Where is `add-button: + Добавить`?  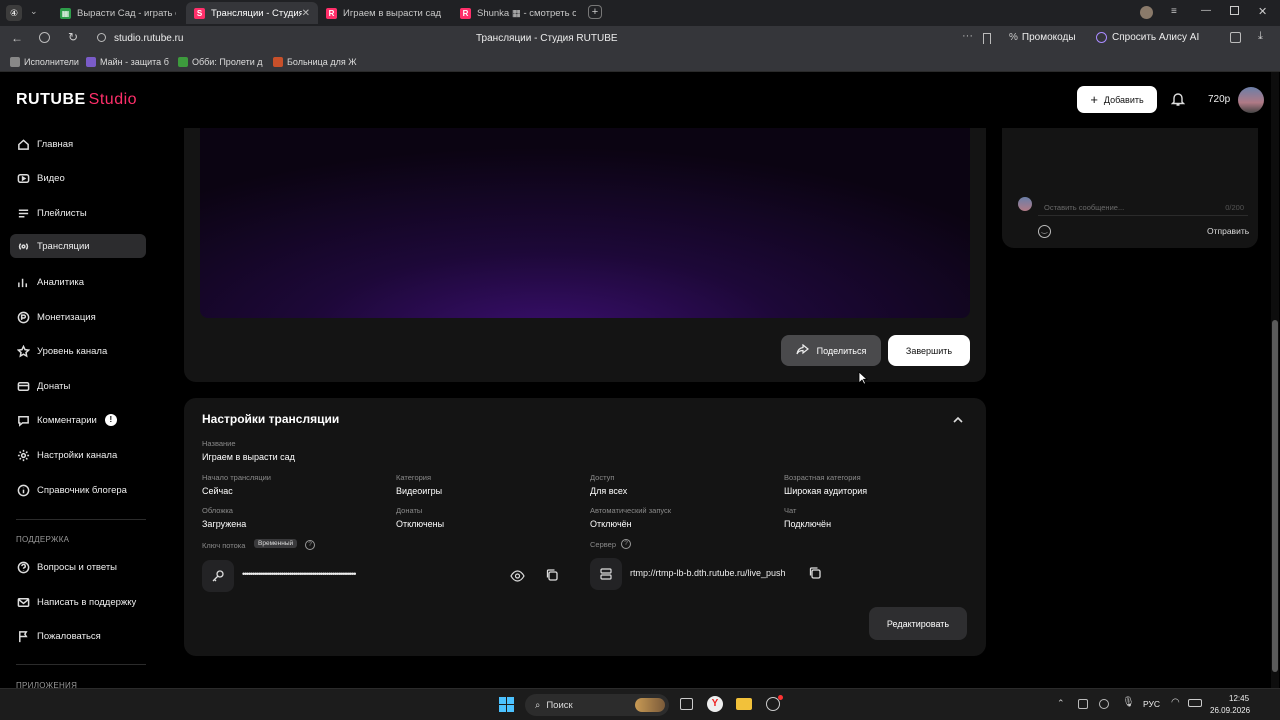 add-button: + Добавить is located at coordinates (1117, 99).